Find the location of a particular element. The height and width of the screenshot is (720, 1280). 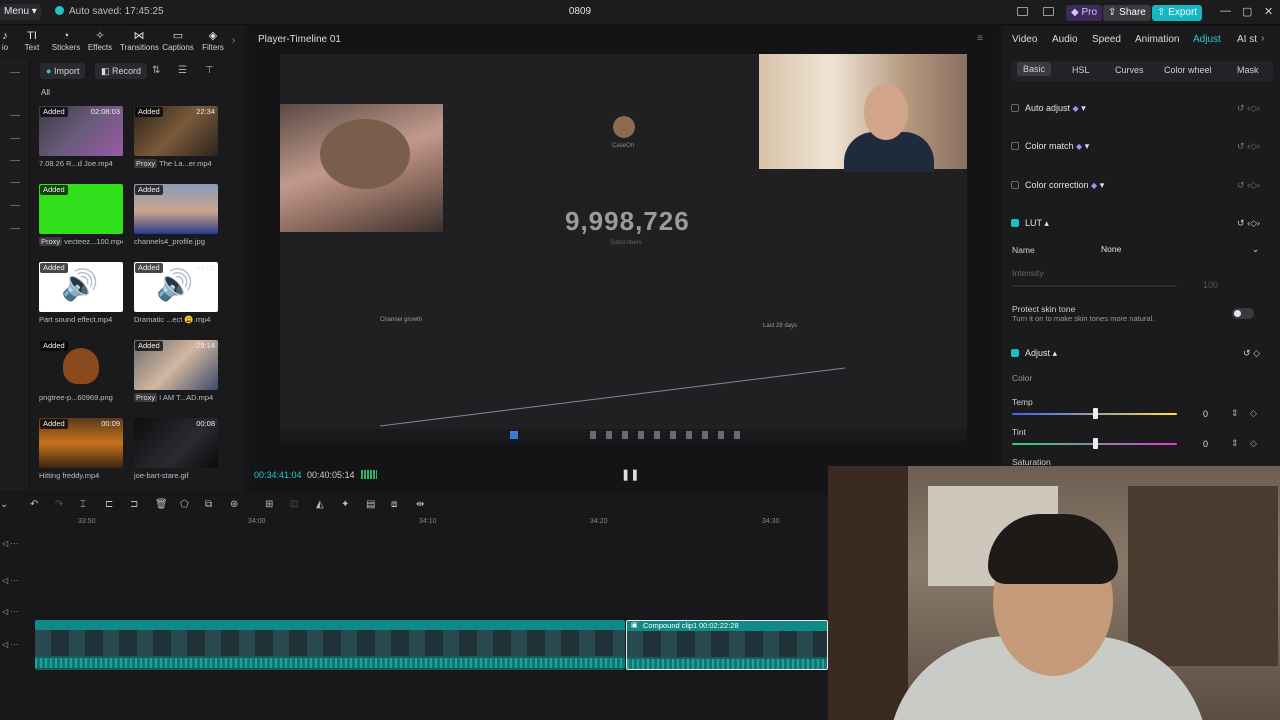

pause-icon: ❚❚ is located at coordinates (630, 474).